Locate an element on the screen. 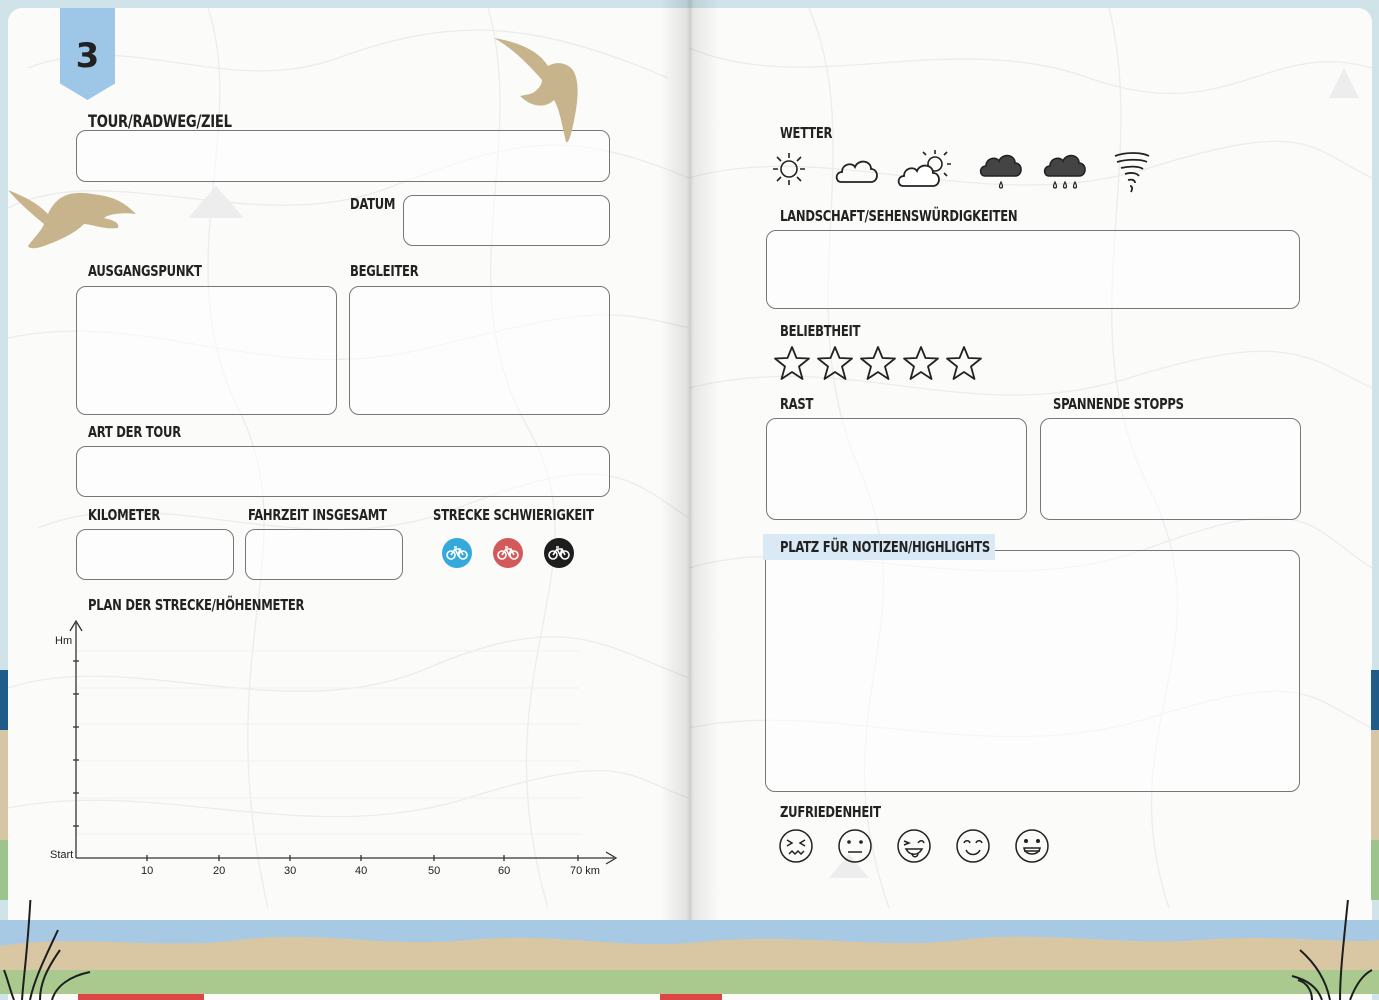  notizen-field is located at coordinates (1032, 671).